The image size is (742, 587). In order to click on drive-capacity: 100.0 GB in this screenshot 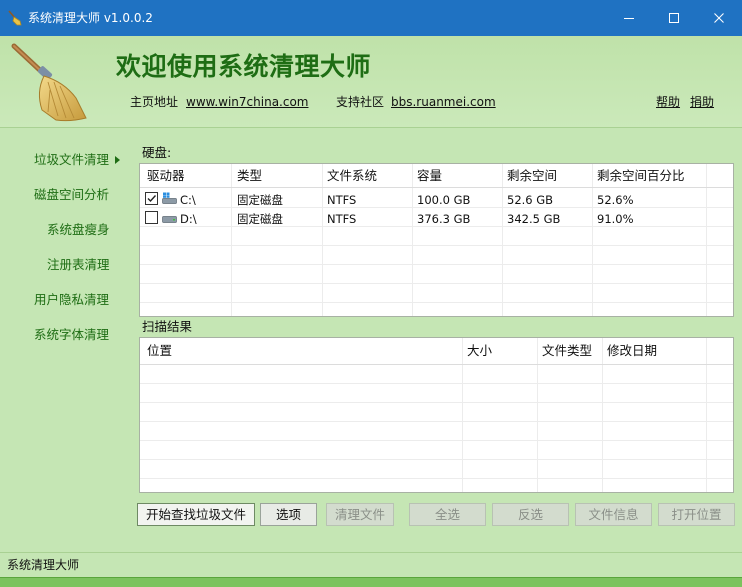, I will do `click(444, 200)`.